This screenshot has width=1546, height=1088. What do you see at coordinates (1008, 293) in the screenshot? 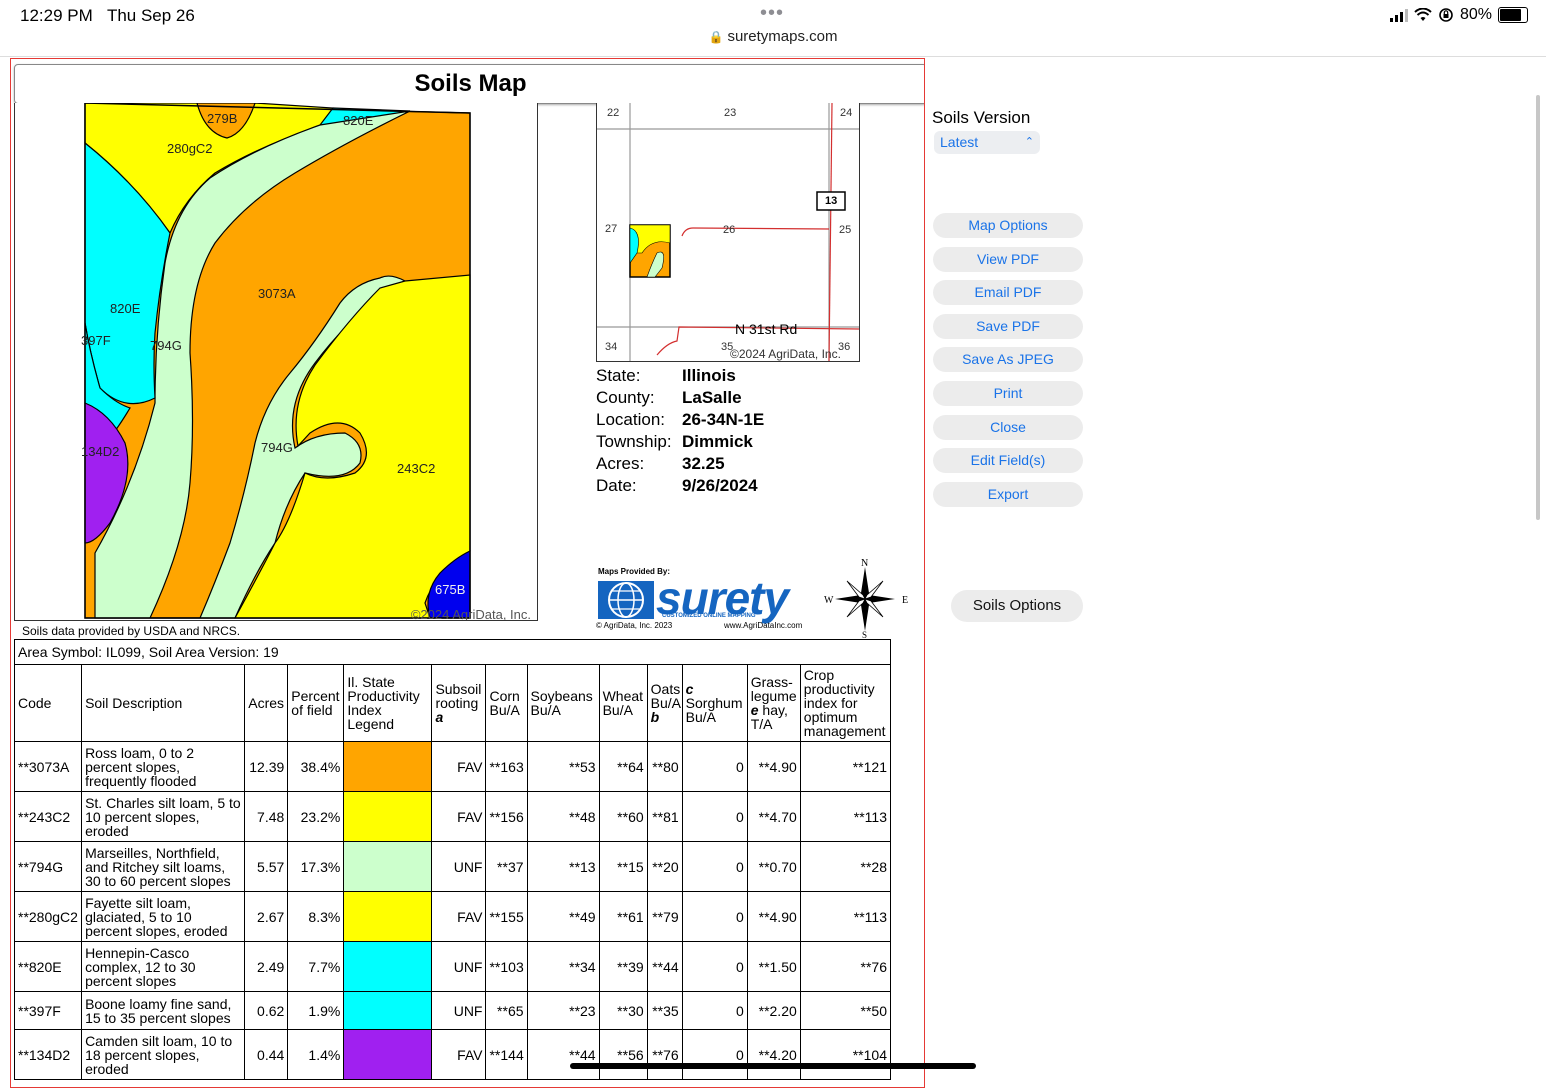
I see `email-pdf-button: Email PDF` at bounding box center [1008, 293].